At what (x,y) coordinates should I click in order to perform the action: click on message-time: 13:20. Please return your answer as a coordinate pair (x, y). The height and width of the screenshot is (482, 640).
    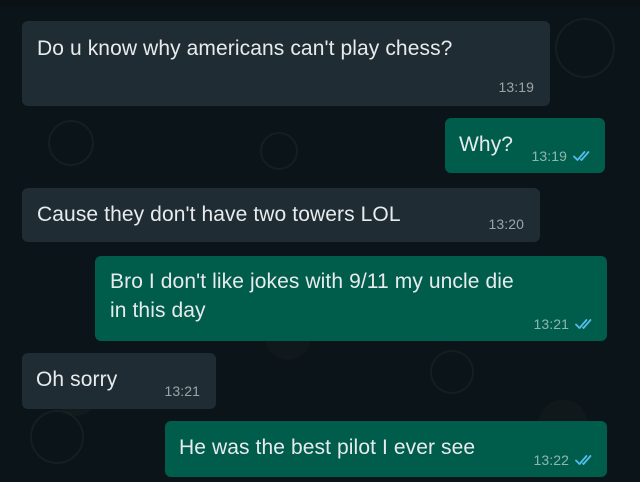
    Looking at the image, I should click on (506, 224).